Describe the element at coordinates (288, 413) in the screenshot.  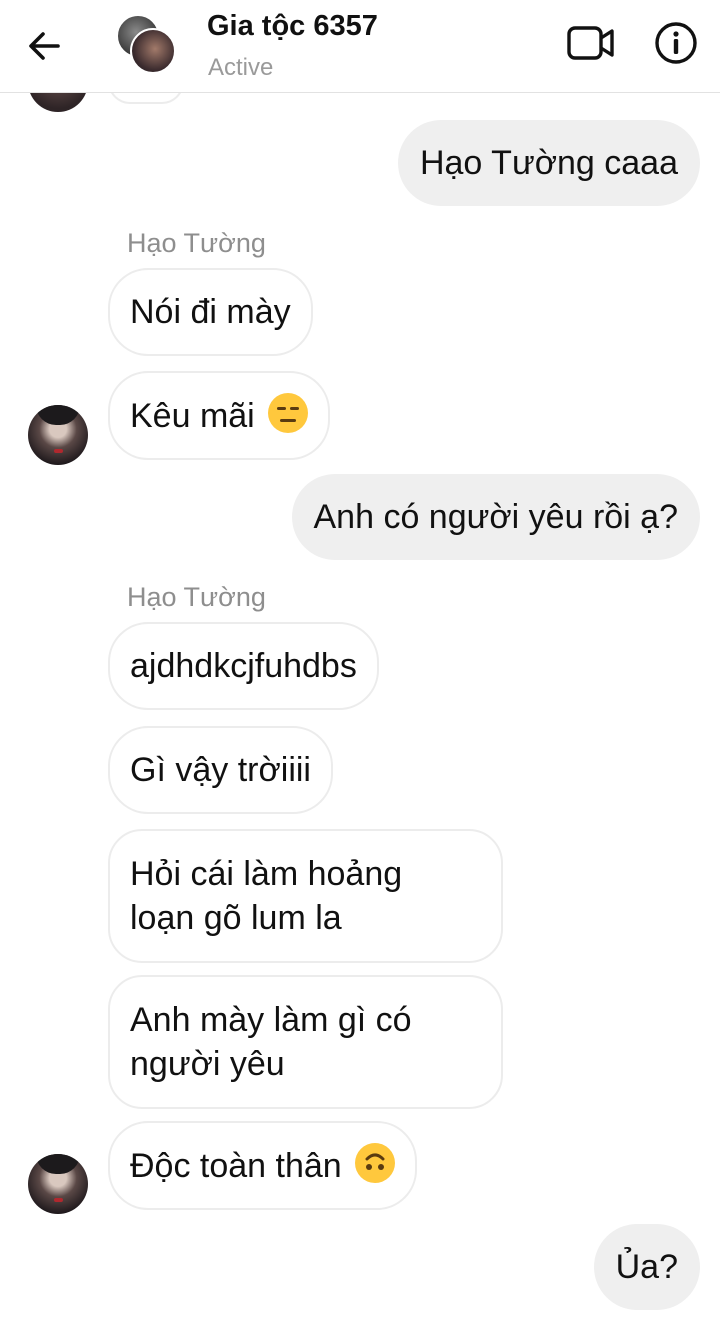
I see `expressionless-face-emoji` at that location.